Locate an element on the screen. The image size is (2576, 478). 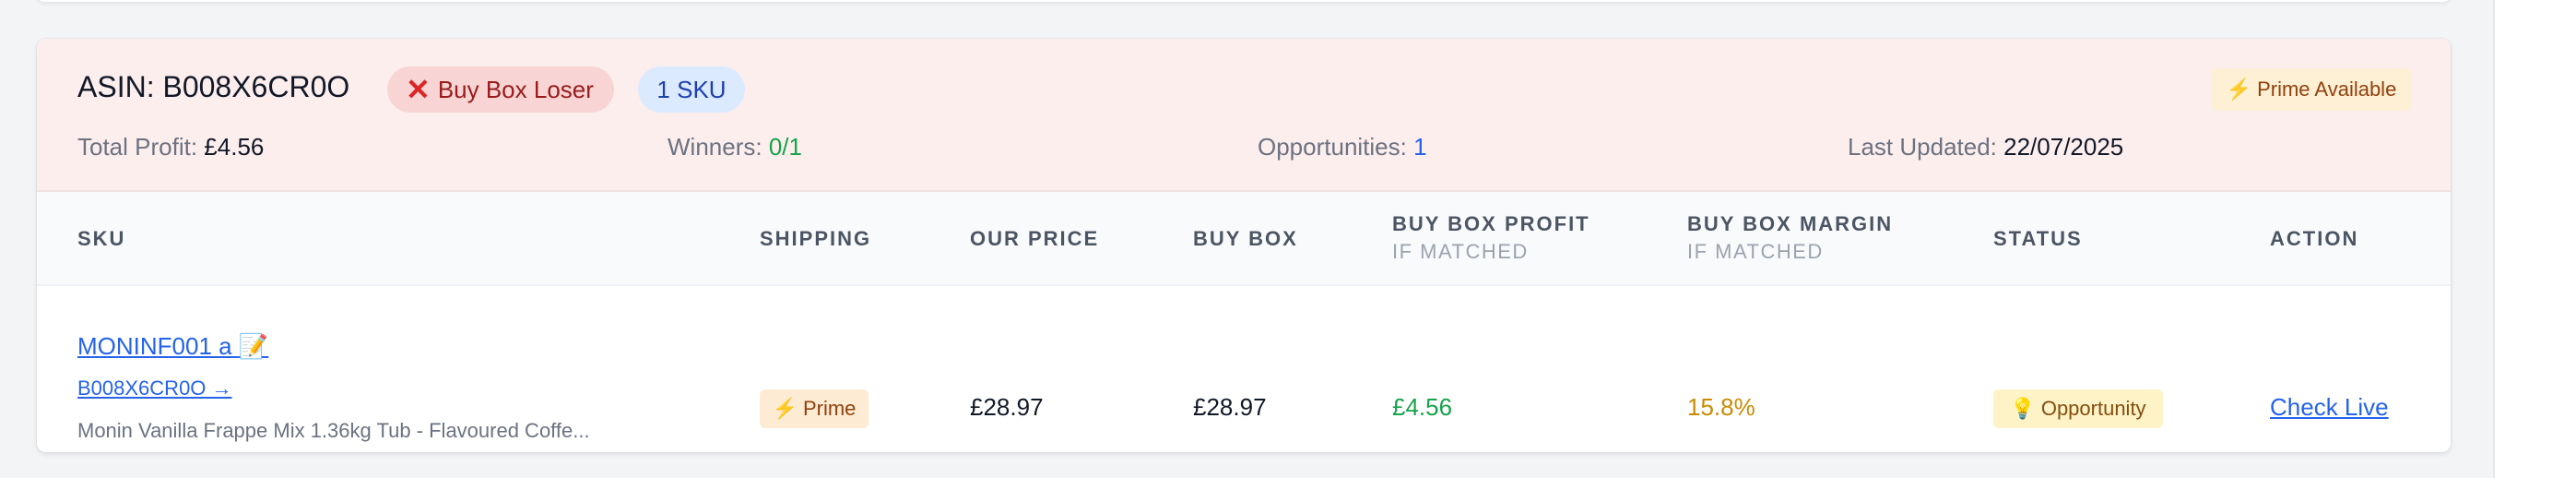
shipping-prime-badge: ⚡ Prime is located at coordinates (814, 408).